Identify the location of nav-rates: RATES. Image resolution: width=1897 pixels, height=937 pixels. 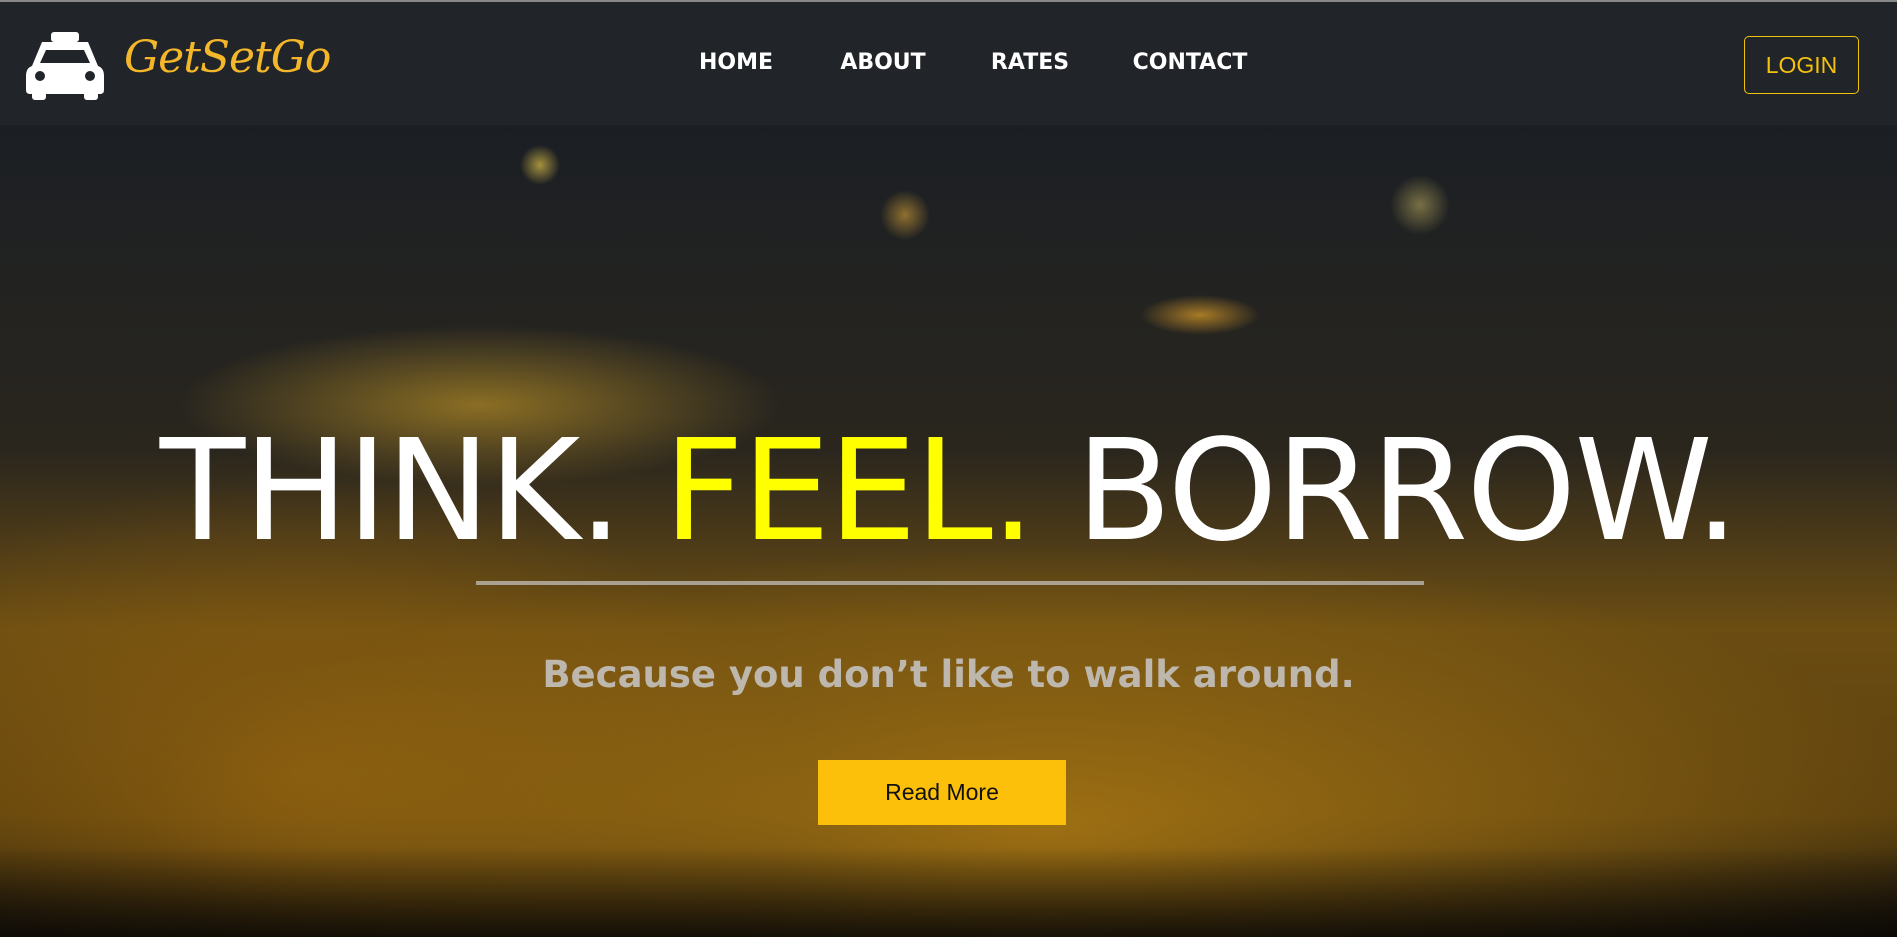
(1030, 62).